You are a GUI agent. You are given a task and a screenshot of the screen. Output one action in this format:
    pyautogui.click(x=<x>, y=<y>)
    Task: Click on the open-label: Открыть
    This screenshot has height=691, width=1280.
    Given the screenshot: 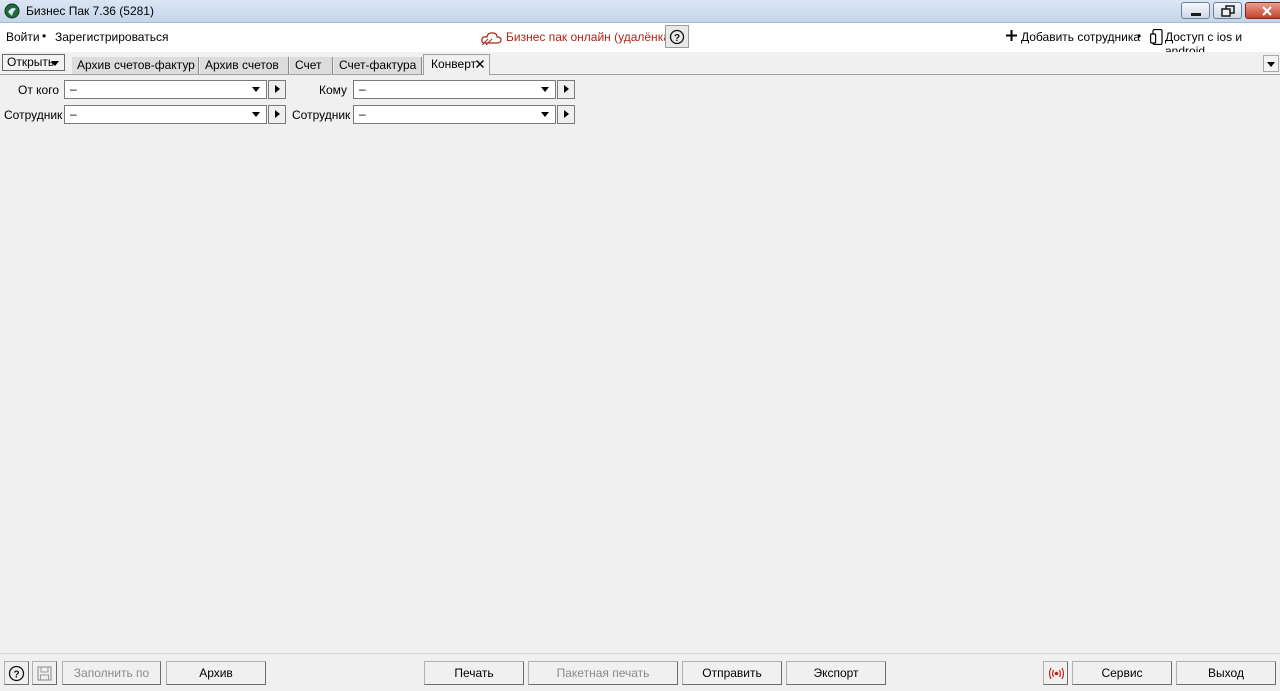 What is the action you would take?
    pyautogui.click(x=31, y=62)
    